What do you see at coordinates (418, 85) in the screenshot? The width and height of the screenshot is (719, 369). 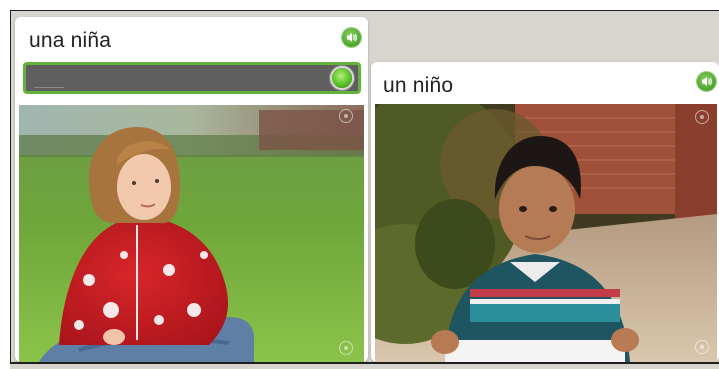 I see `card-word: un niño` at bounding box center [418, 85].